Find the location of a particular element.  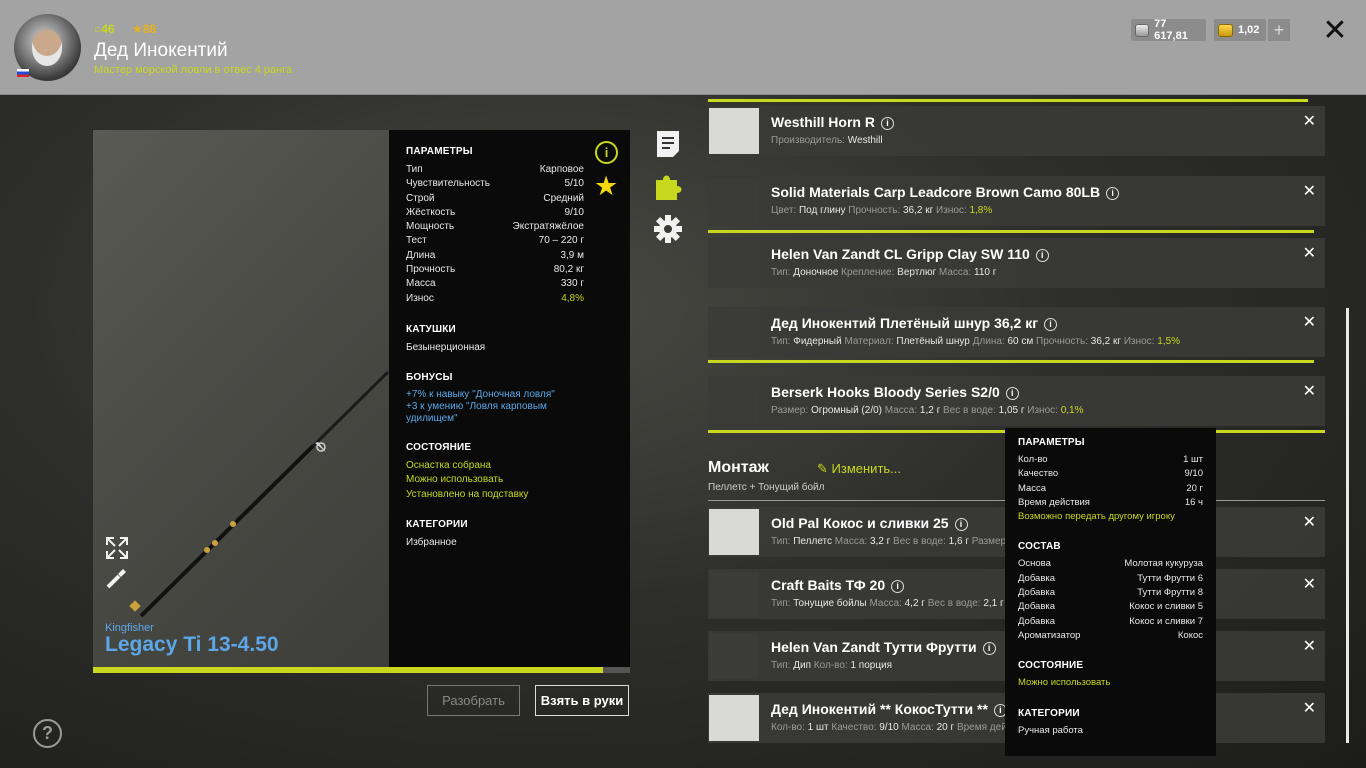

param-value: 16 ч is located at coordinates (1193, 502).